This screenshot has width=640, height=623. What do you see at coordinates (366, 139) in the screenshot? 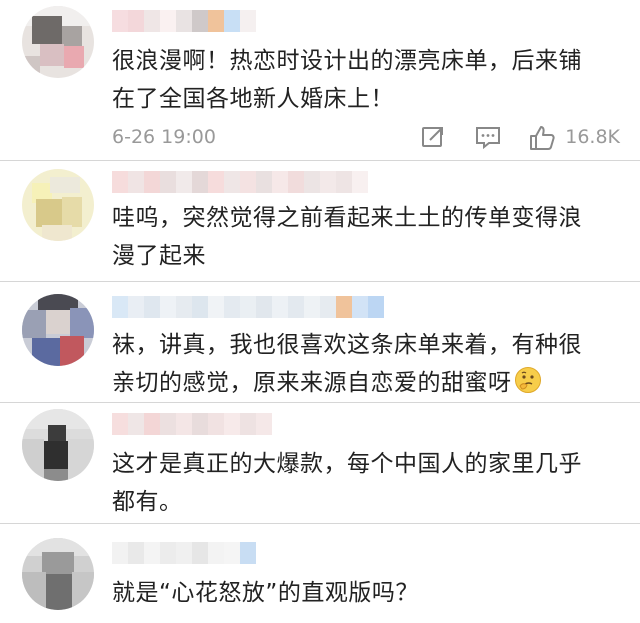
I see `comment-meta: 6-26 19:00 16.8K` at bounding box center [366, 139].